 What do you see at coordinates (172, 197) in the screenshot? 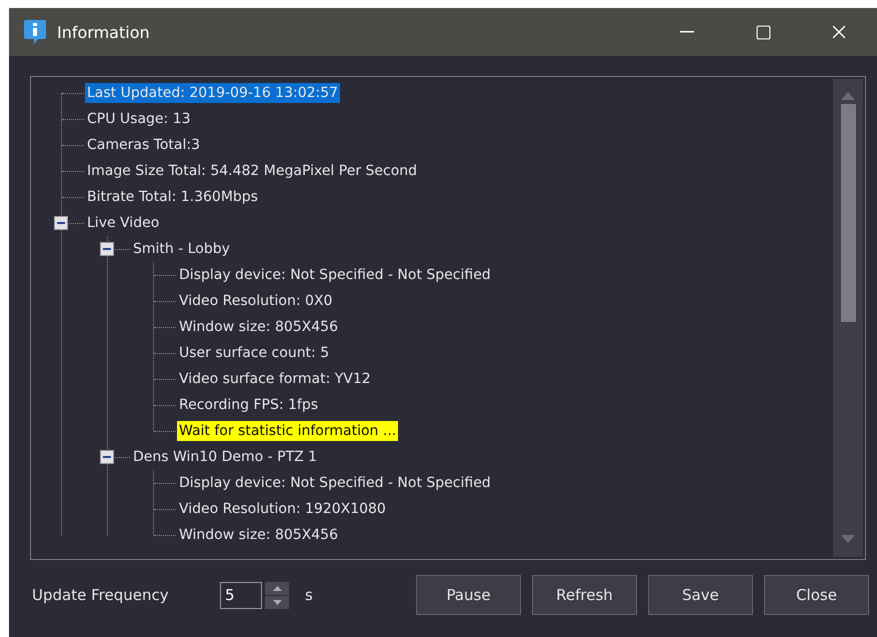
I see `tree-item: Bitrate Total: 1.360Mbps` at bounding box center [172, 197].